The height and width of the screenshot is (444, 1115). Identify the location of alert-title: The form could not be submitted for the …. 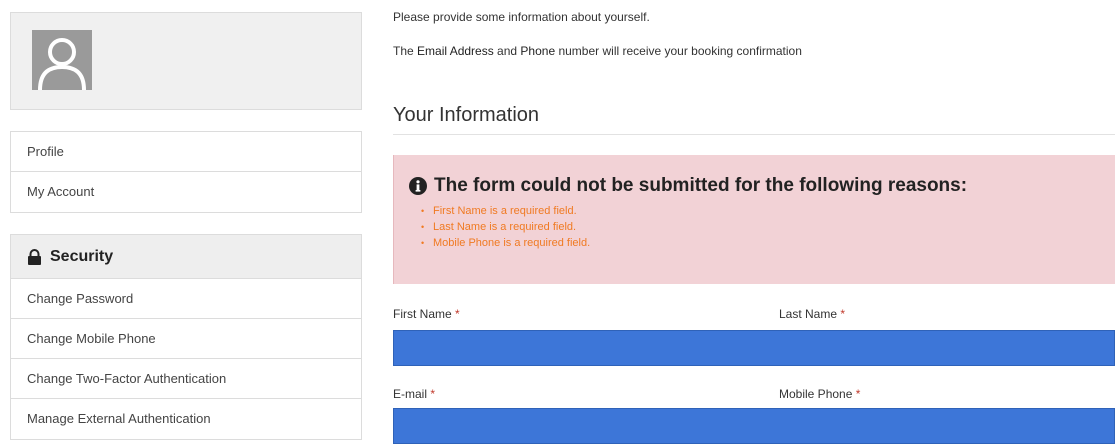
(701, 185).